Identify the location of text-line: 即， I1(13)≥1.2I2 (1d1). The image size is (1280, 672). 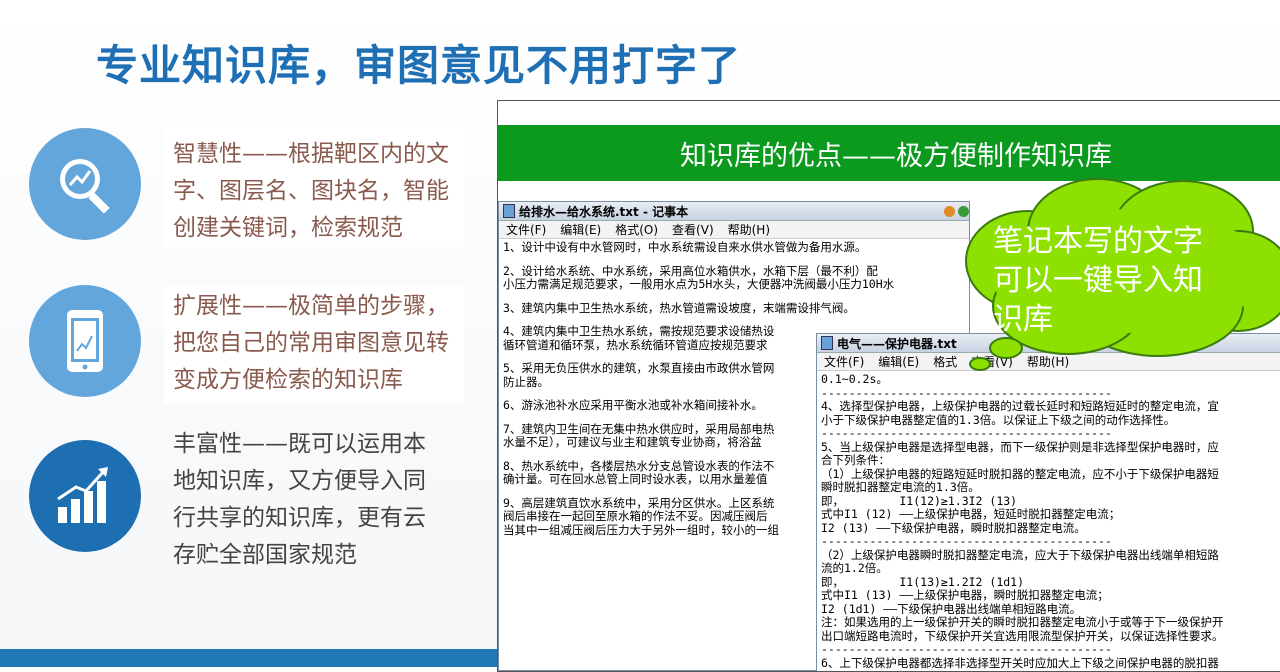
(923, 581).